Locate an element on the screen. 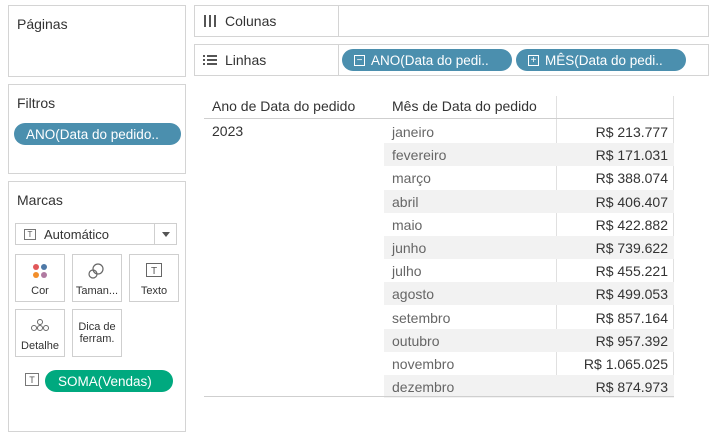 The width and height of the screenshot is (709, 432). marks-title: Marcas is located at coordinates (40, 200).